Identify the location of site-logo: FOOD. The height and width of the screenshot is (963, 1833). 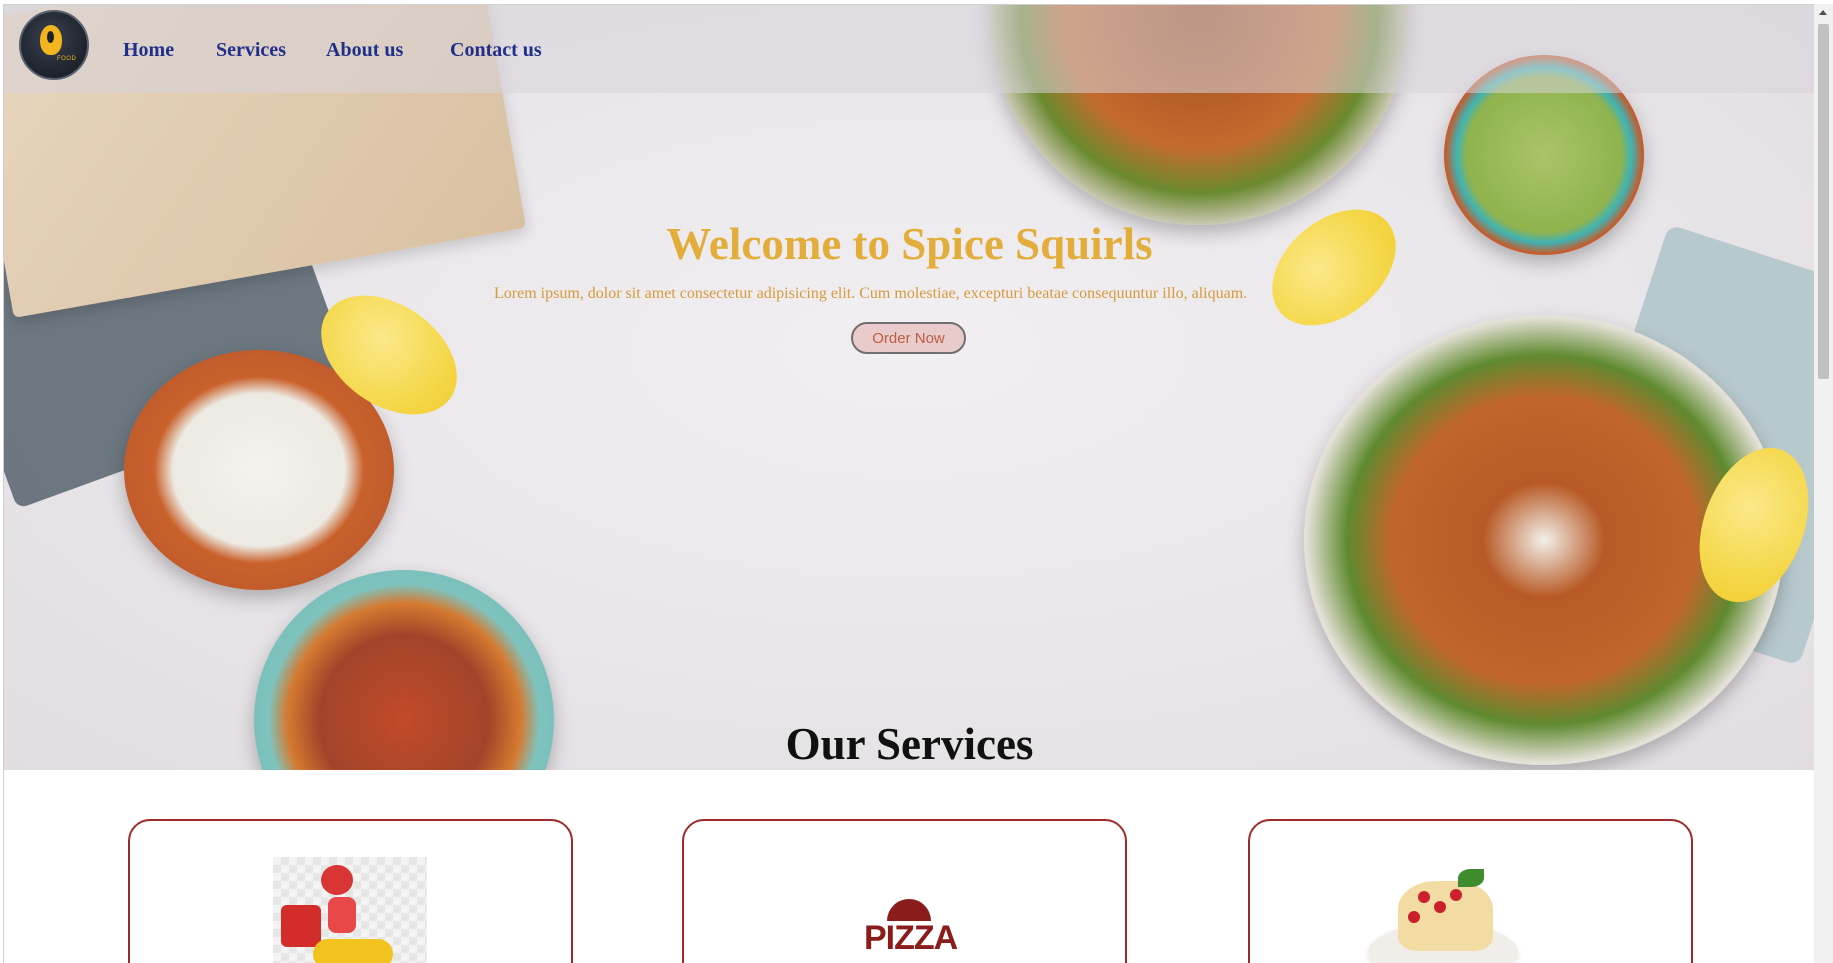
(54, 45).